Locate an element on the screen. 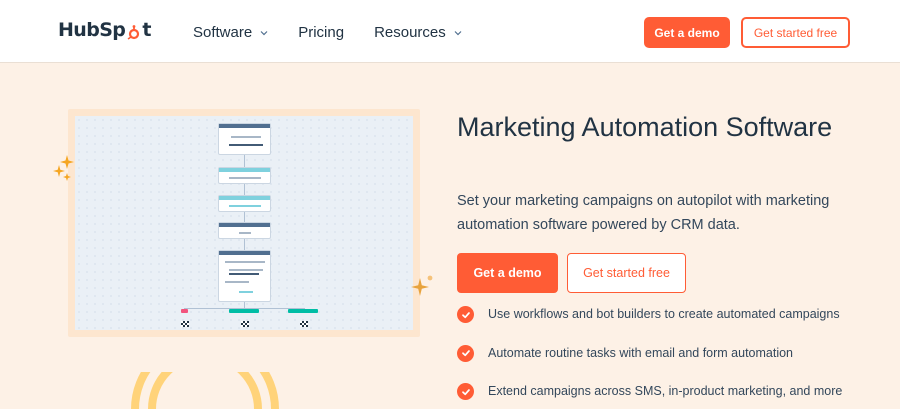  hero-demo-button: Get a demo is located at coordinates (507, 273).